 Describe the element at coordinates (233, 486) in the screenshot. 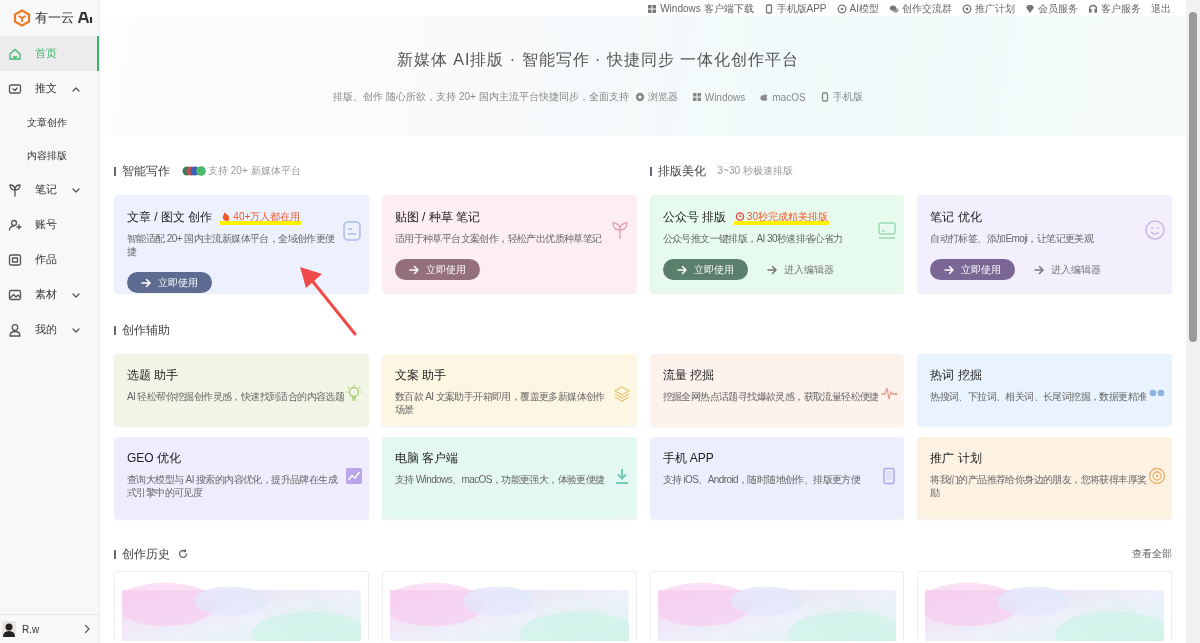

I see `card-description: 查询大模型与 AI 搜索的内容优化，提升品牌在生成式引擎中的可见度` at that location.